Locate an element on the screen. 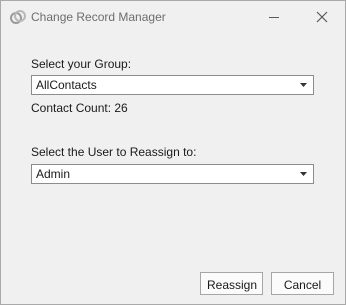 This screenshot has height=305, width=346. app-logo-icon is located at coordinates (18, 17).